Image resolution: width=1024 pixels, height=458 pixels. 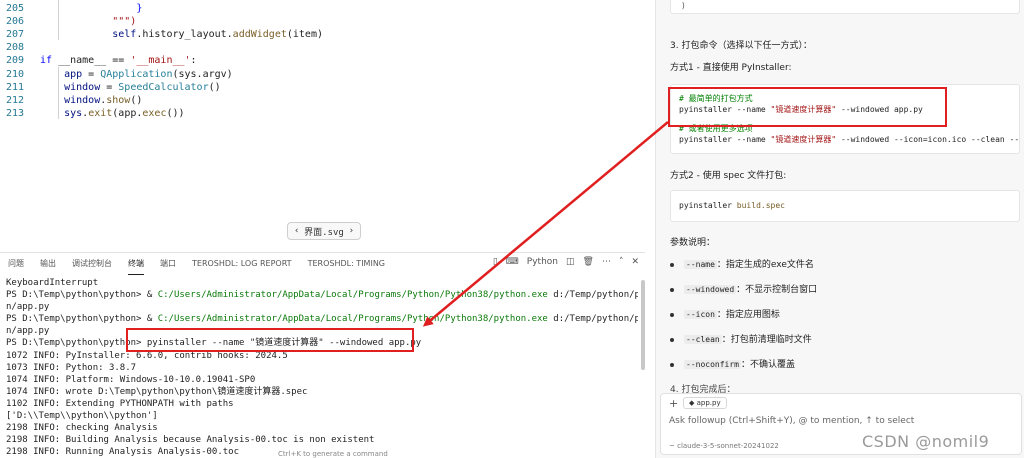 What do you see at coordinates (322, 21) in the screenshot?
I see `code-line: 206 """)` at bounding box center [322, 21].